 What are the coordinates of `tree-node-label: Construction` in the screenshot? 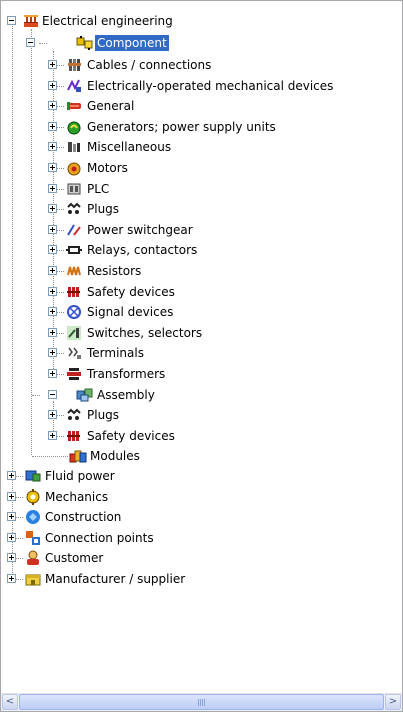 It's located at (83, 517).